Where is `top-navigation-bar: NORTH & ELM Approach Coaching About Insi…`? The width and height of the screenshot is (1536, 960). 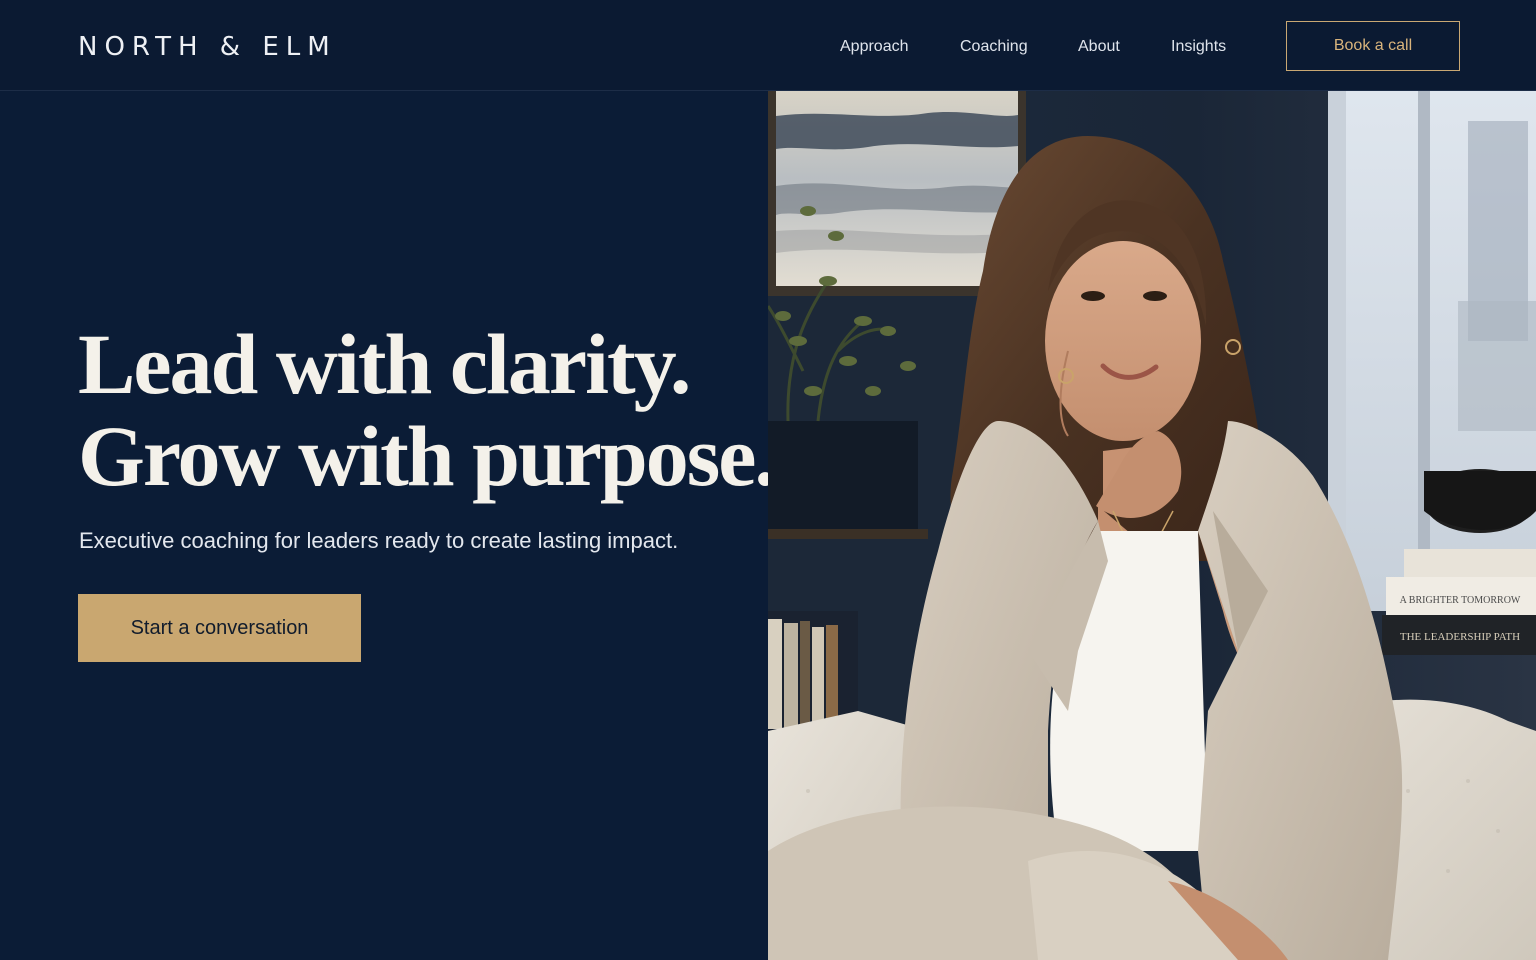
top-navigation-bar: NORTH & ELM Approach Coaching About Insi… is located at coordinates (768, 45).